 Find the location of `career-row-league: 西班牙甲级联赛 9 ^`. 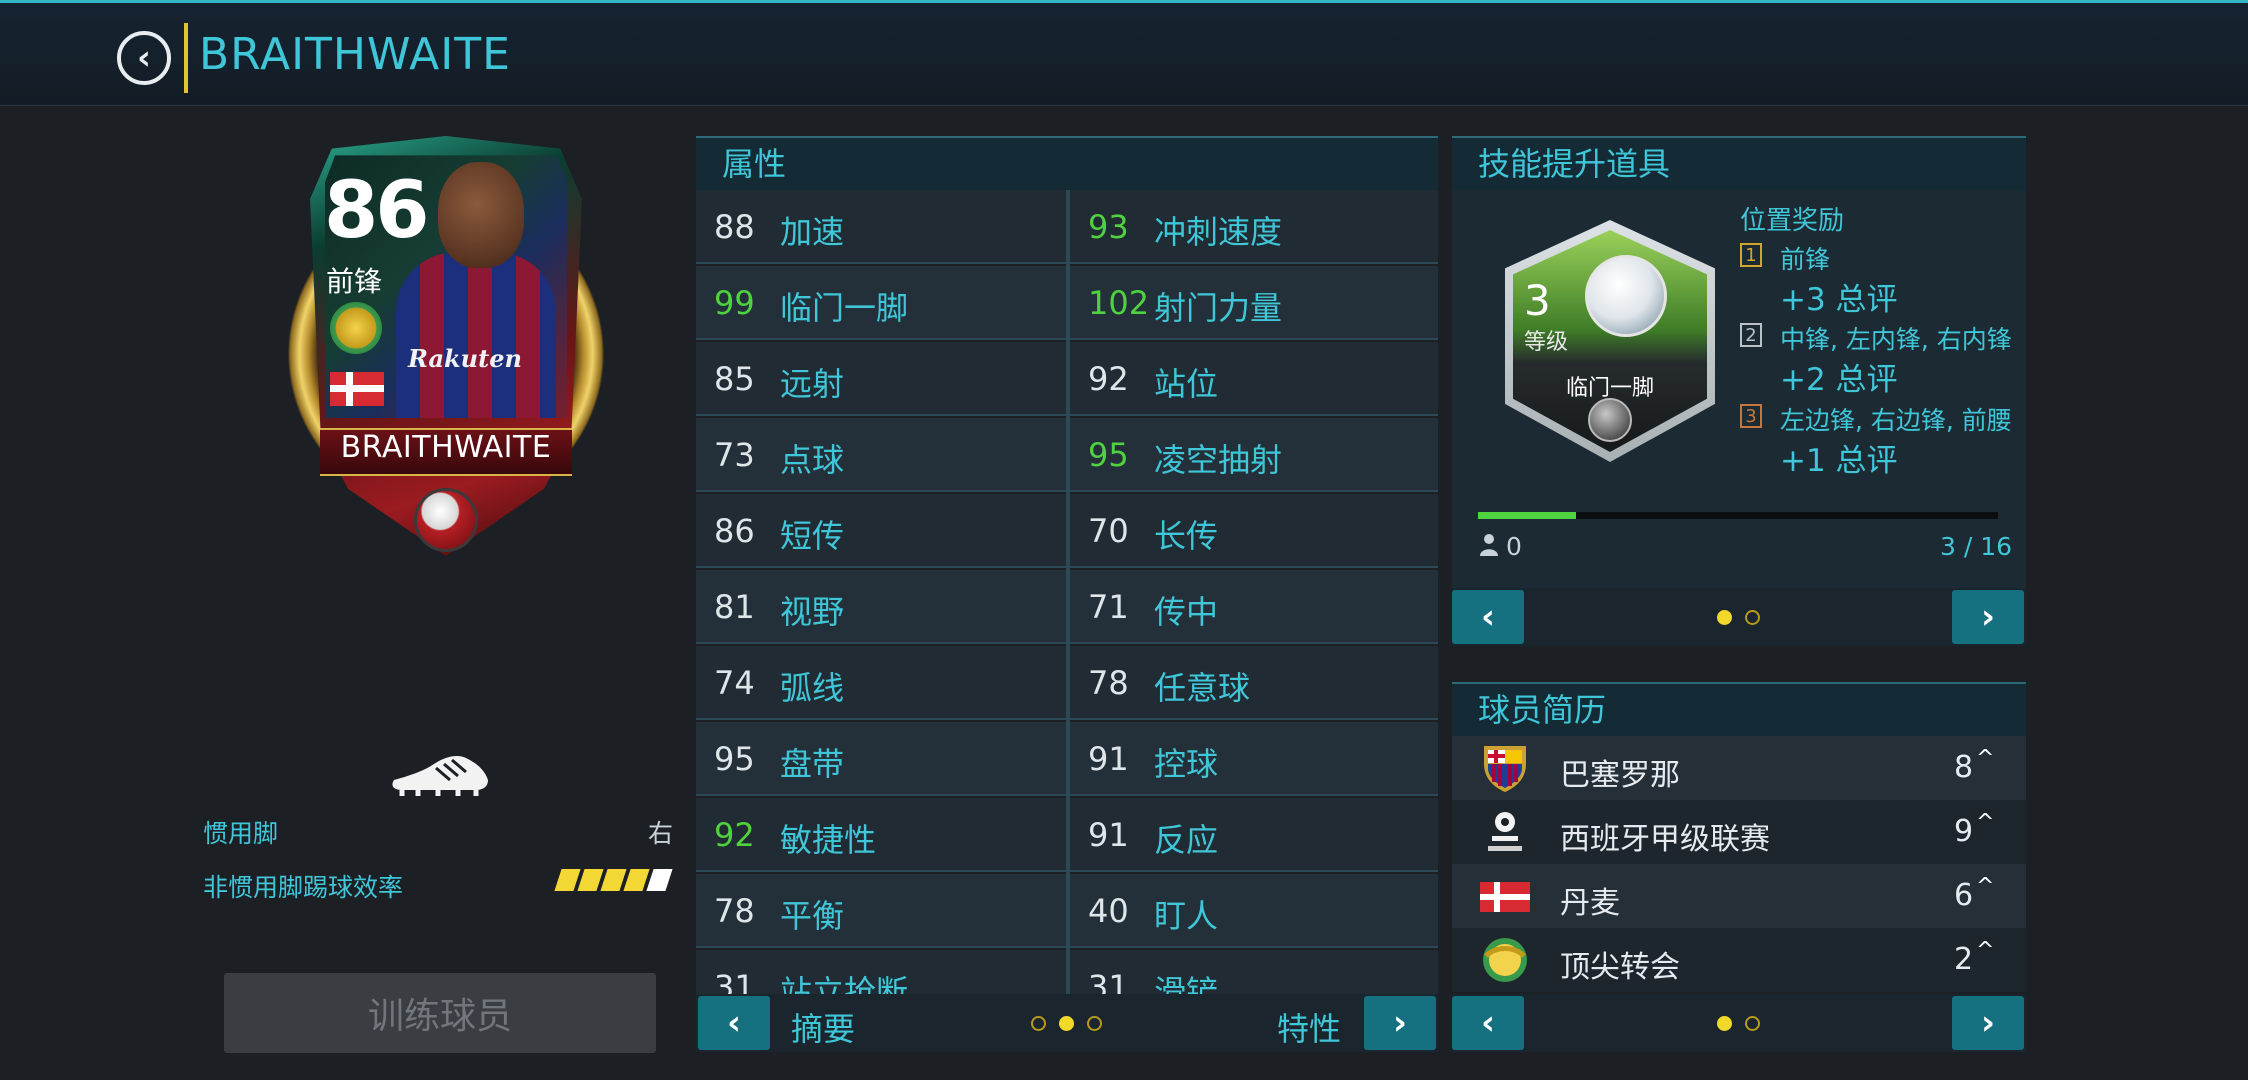

career-row-league: 西班牙甲级联赛 9 ^ is located at coordinates (1739, 832).